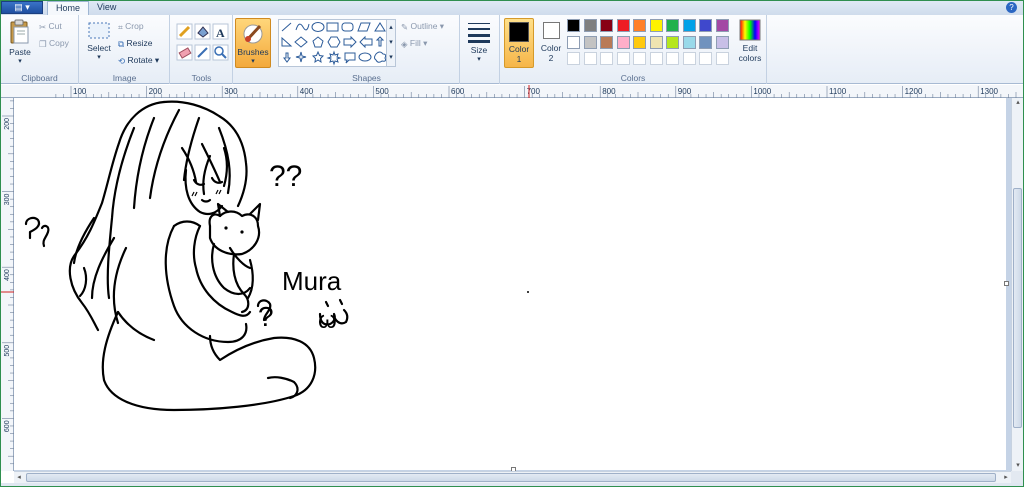  What do you see at coordinates (253, 43) in the screenshot?
I see `brushes-button: Brushes ▾` at bounding box center [253, 43].